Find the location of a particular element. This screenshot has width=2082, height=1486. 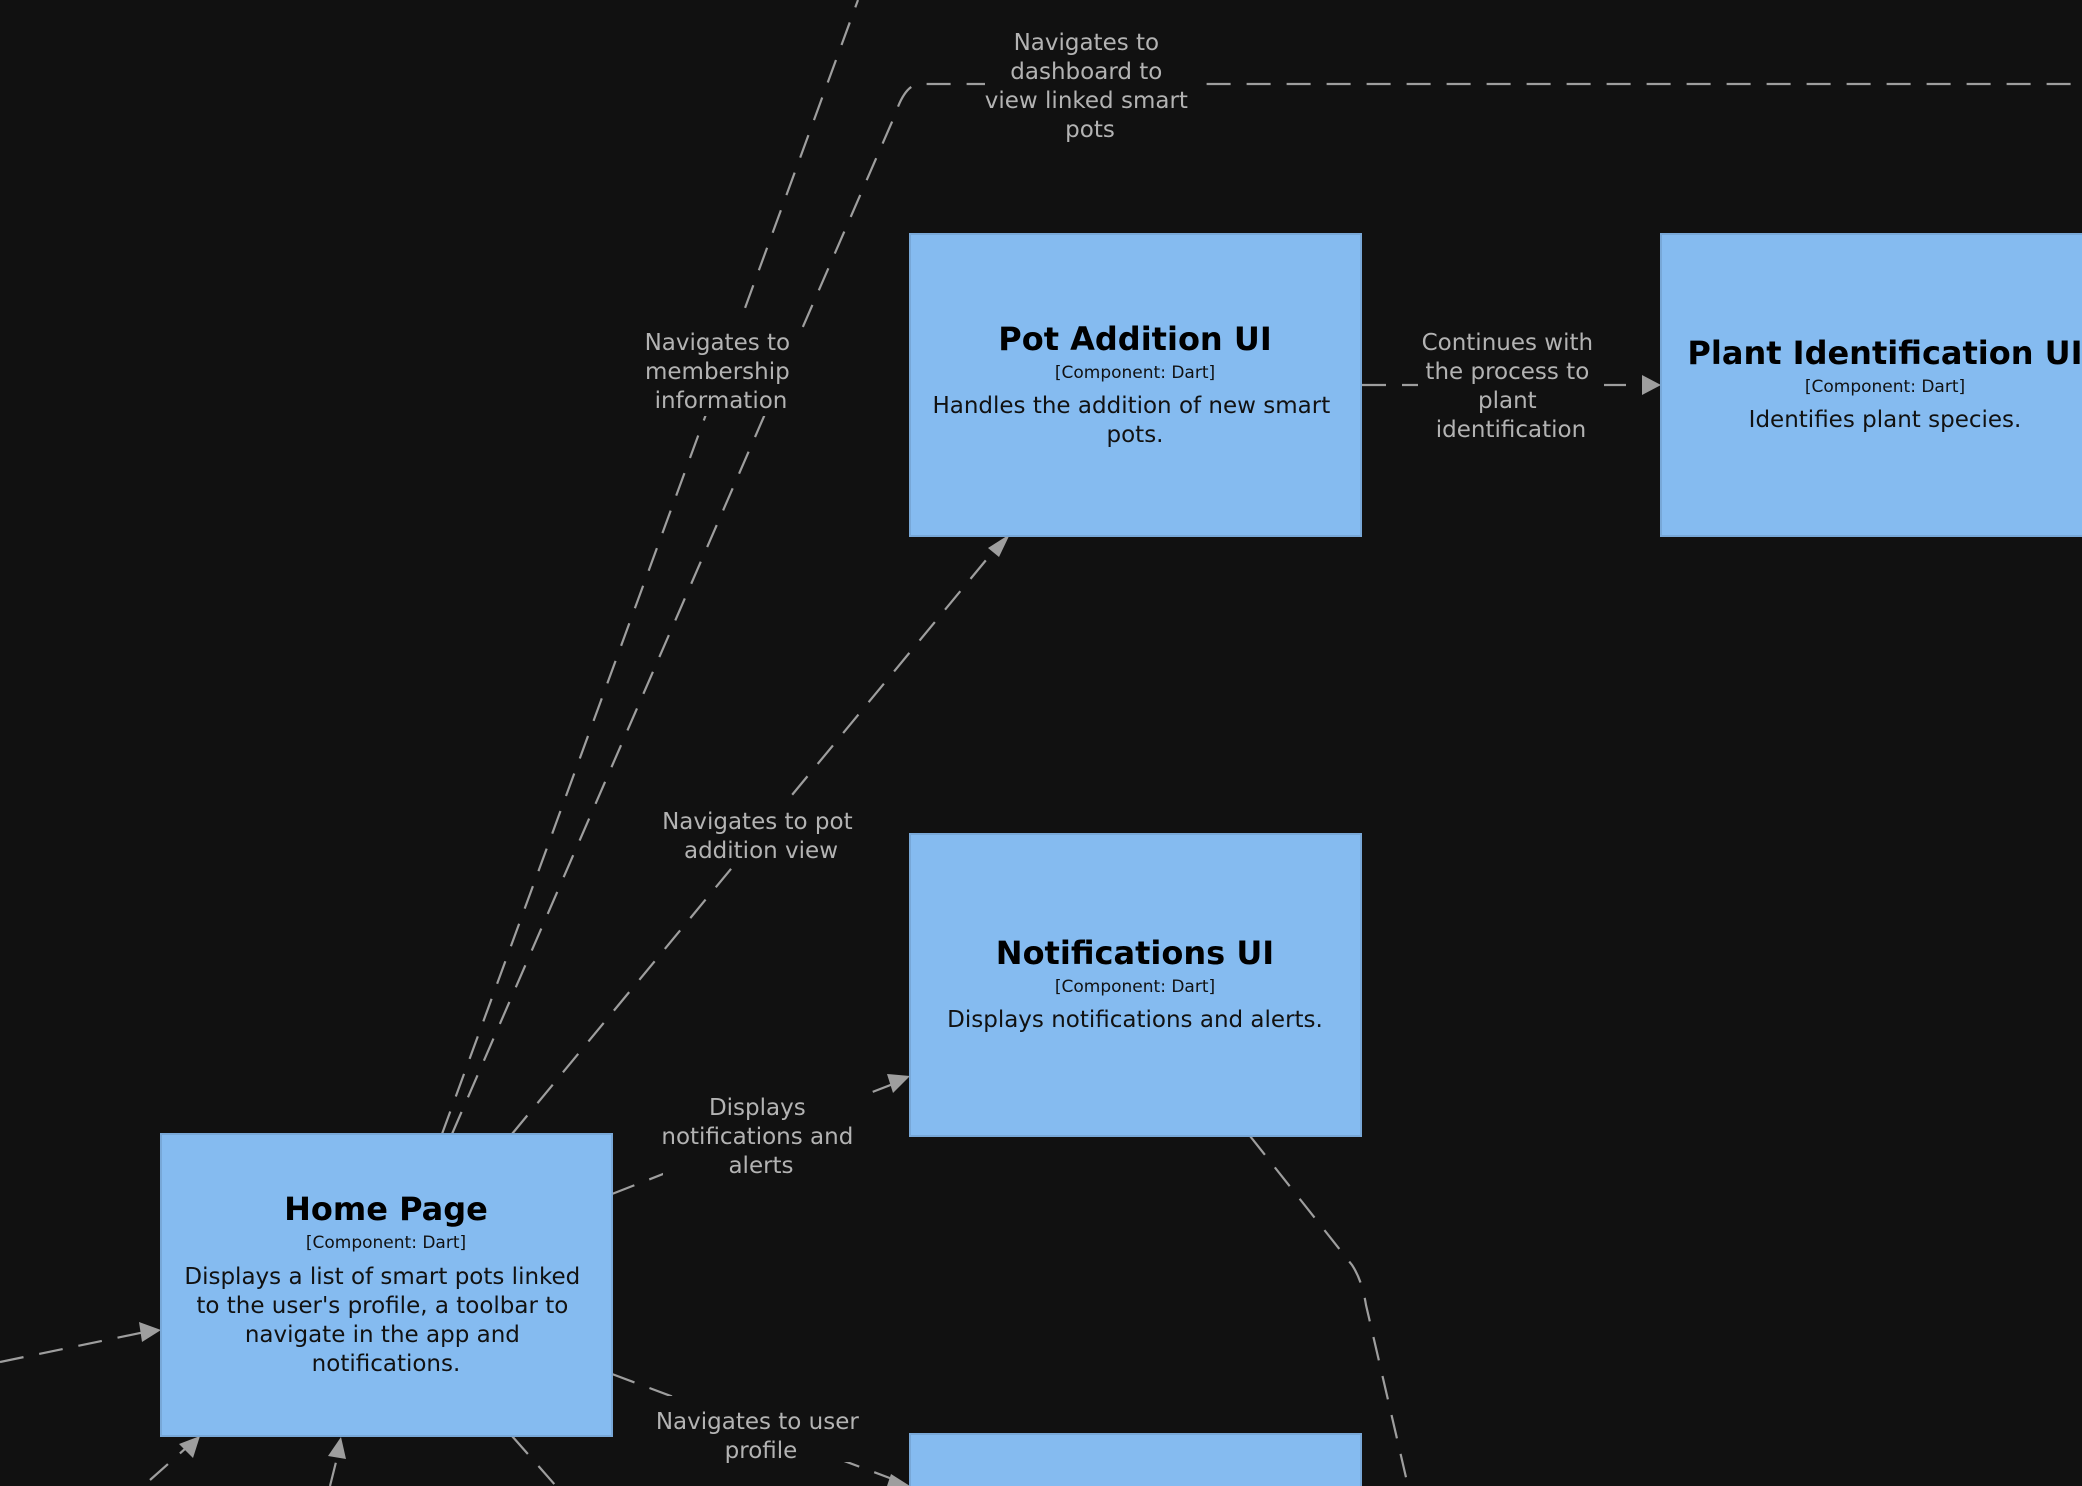

component-description-line: Displays notifications and alerts. is located at coordinates (1135, 1020).